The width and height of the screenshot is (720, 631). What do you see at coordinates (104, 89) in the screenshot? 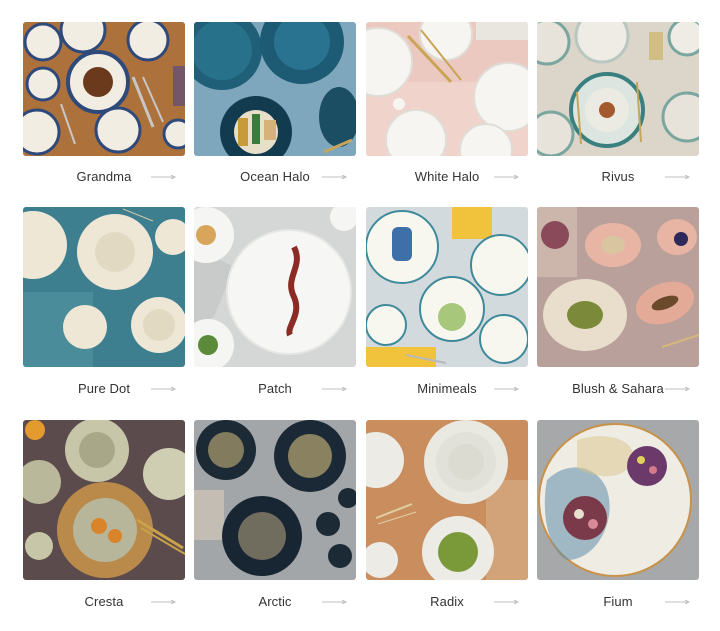
I see `collection-image-grandma` at bounding box center [104, 89].